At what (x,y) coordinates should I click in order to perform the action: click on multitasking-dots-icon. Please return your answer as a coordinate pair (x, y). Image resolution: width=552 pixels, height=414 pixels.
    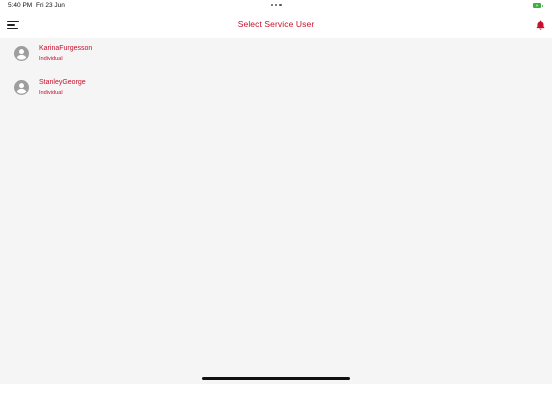
    Looking at the image, I should click on (276, 5).